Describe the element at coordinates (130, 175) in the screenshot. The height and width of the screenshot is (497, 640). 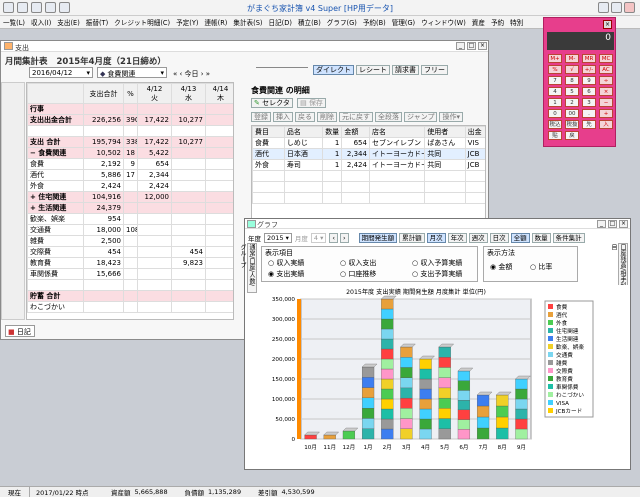
I see `summary-row: 酒代 5,886 17 2,344` at that location.